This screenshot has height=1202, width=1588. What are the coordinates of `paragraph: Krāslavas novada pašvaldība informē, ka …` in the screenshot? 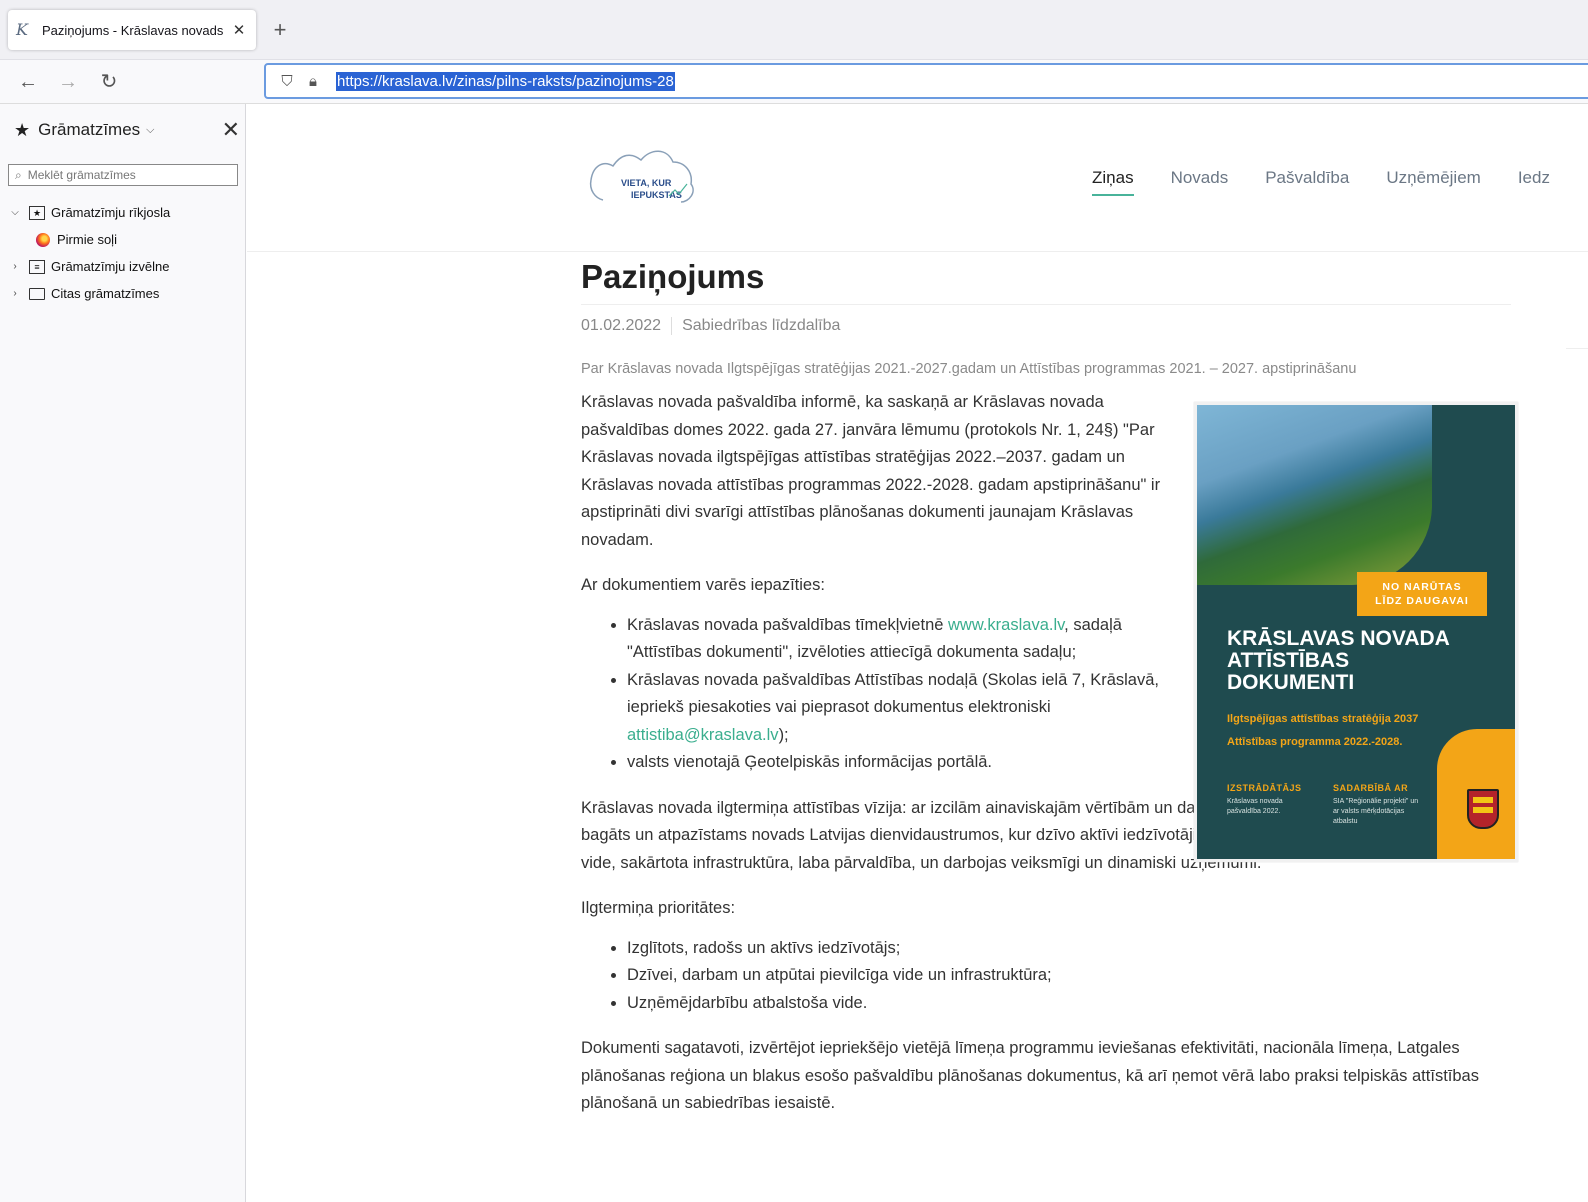 It's located at (871, 471).